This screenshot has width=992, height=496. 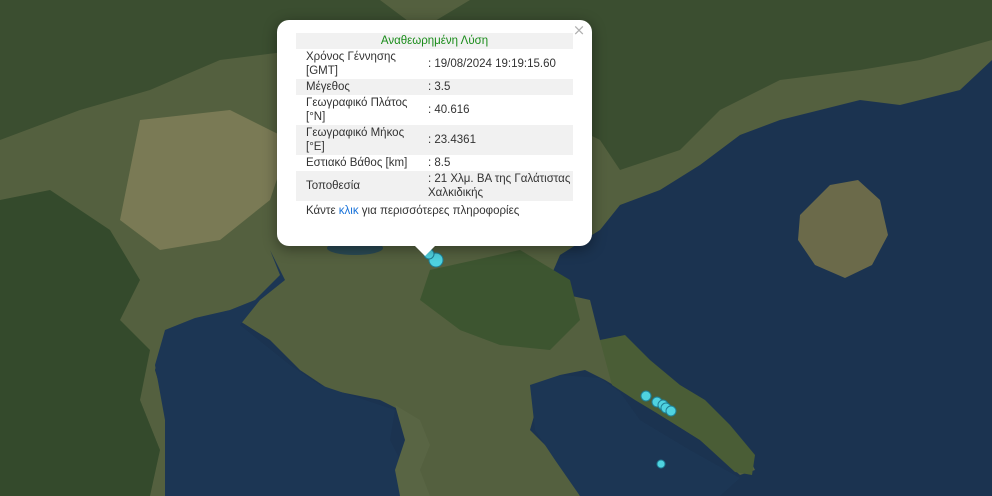 I want to click on table-row: Μέγεθος: 3.5, so click(x=434, y=87).